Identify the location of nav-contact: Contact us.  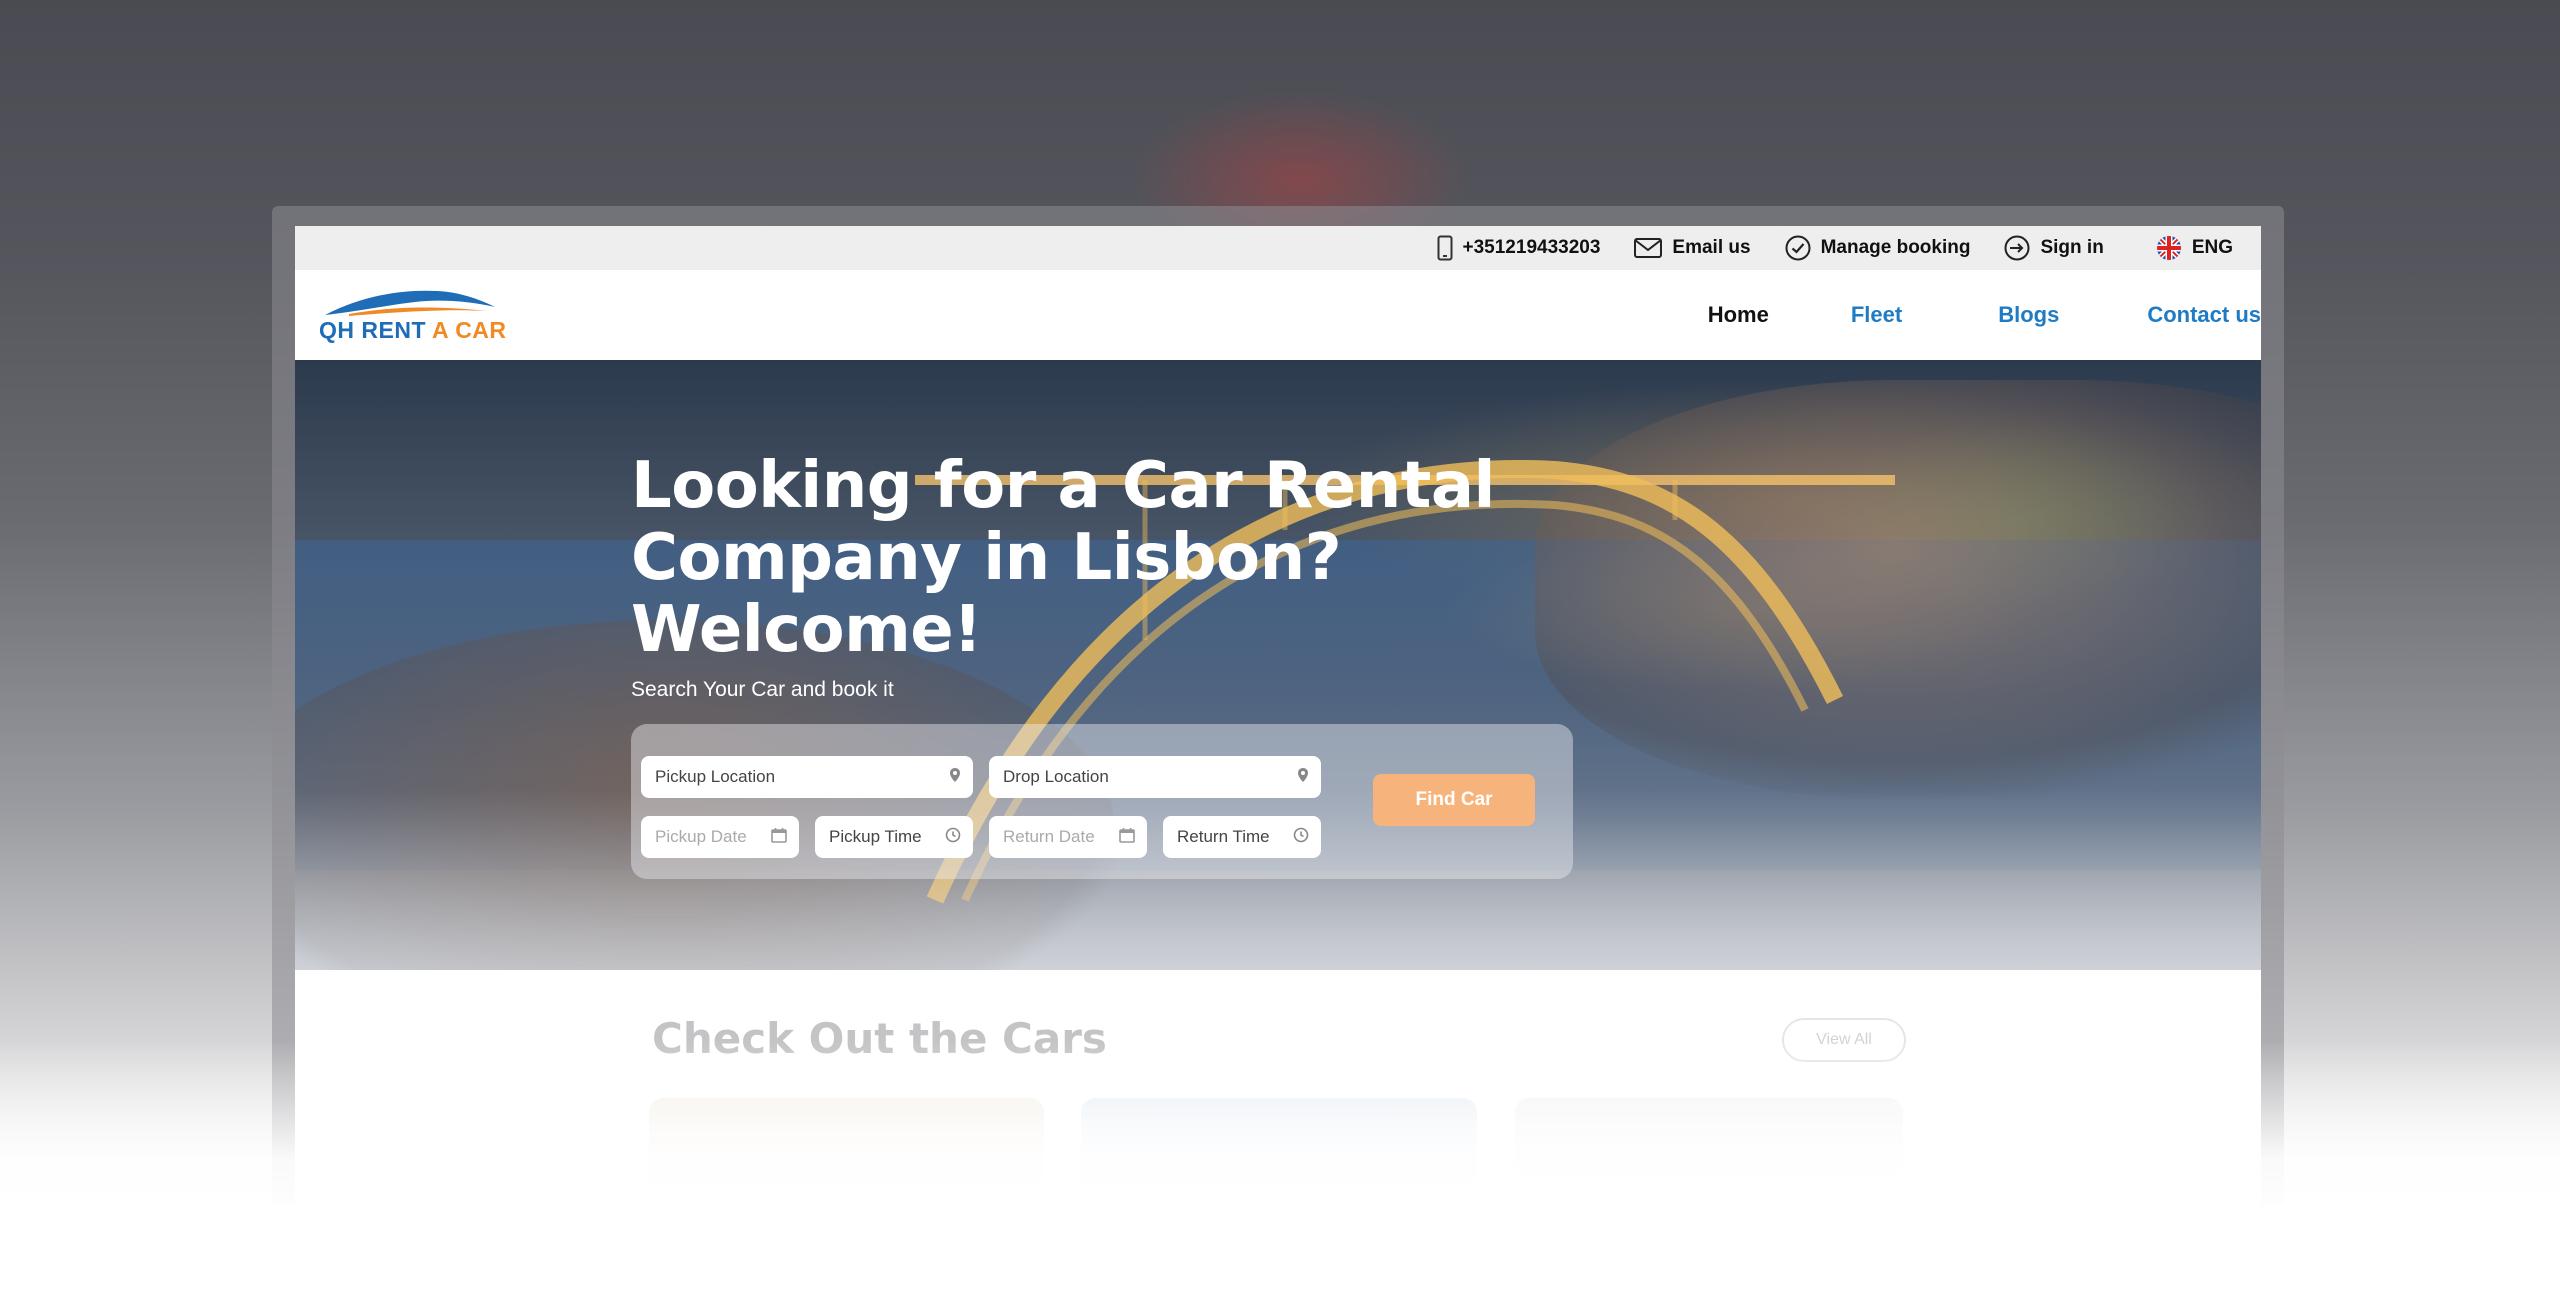
(2204, 315).